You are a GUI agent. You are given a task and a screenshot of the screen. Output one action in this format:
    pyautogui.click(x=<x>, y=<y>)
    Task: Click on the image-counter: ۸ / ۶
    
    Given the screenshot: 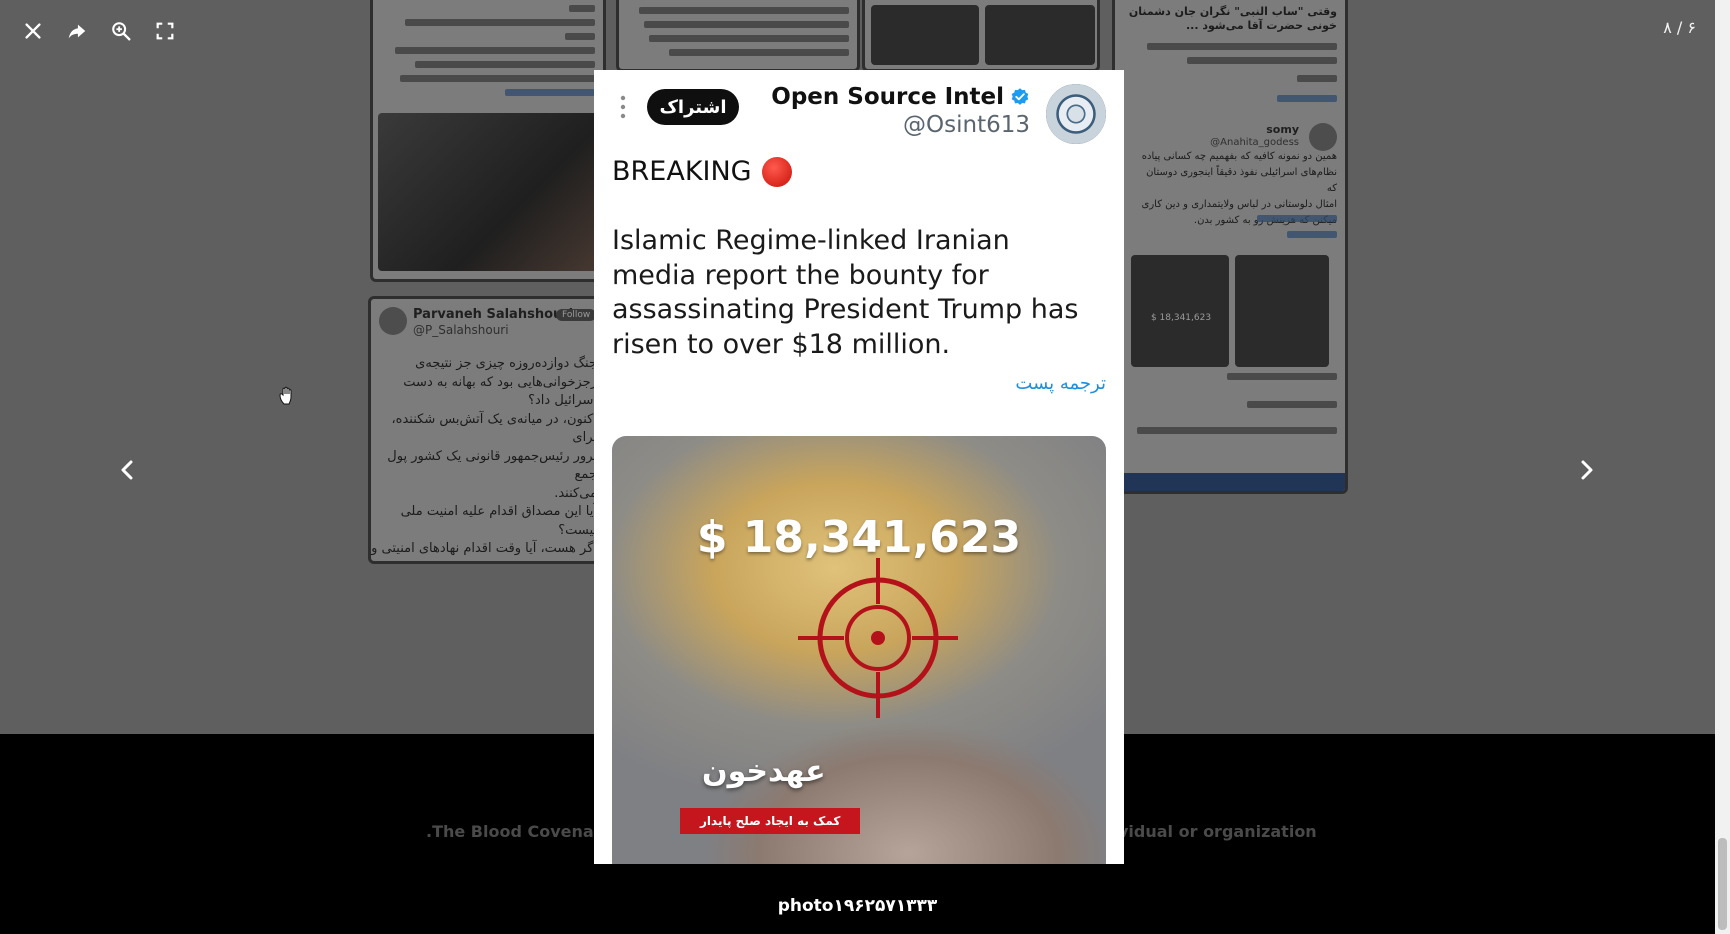 What is the action you would take?
    pyautogui.click(x=1679, y=27)
    